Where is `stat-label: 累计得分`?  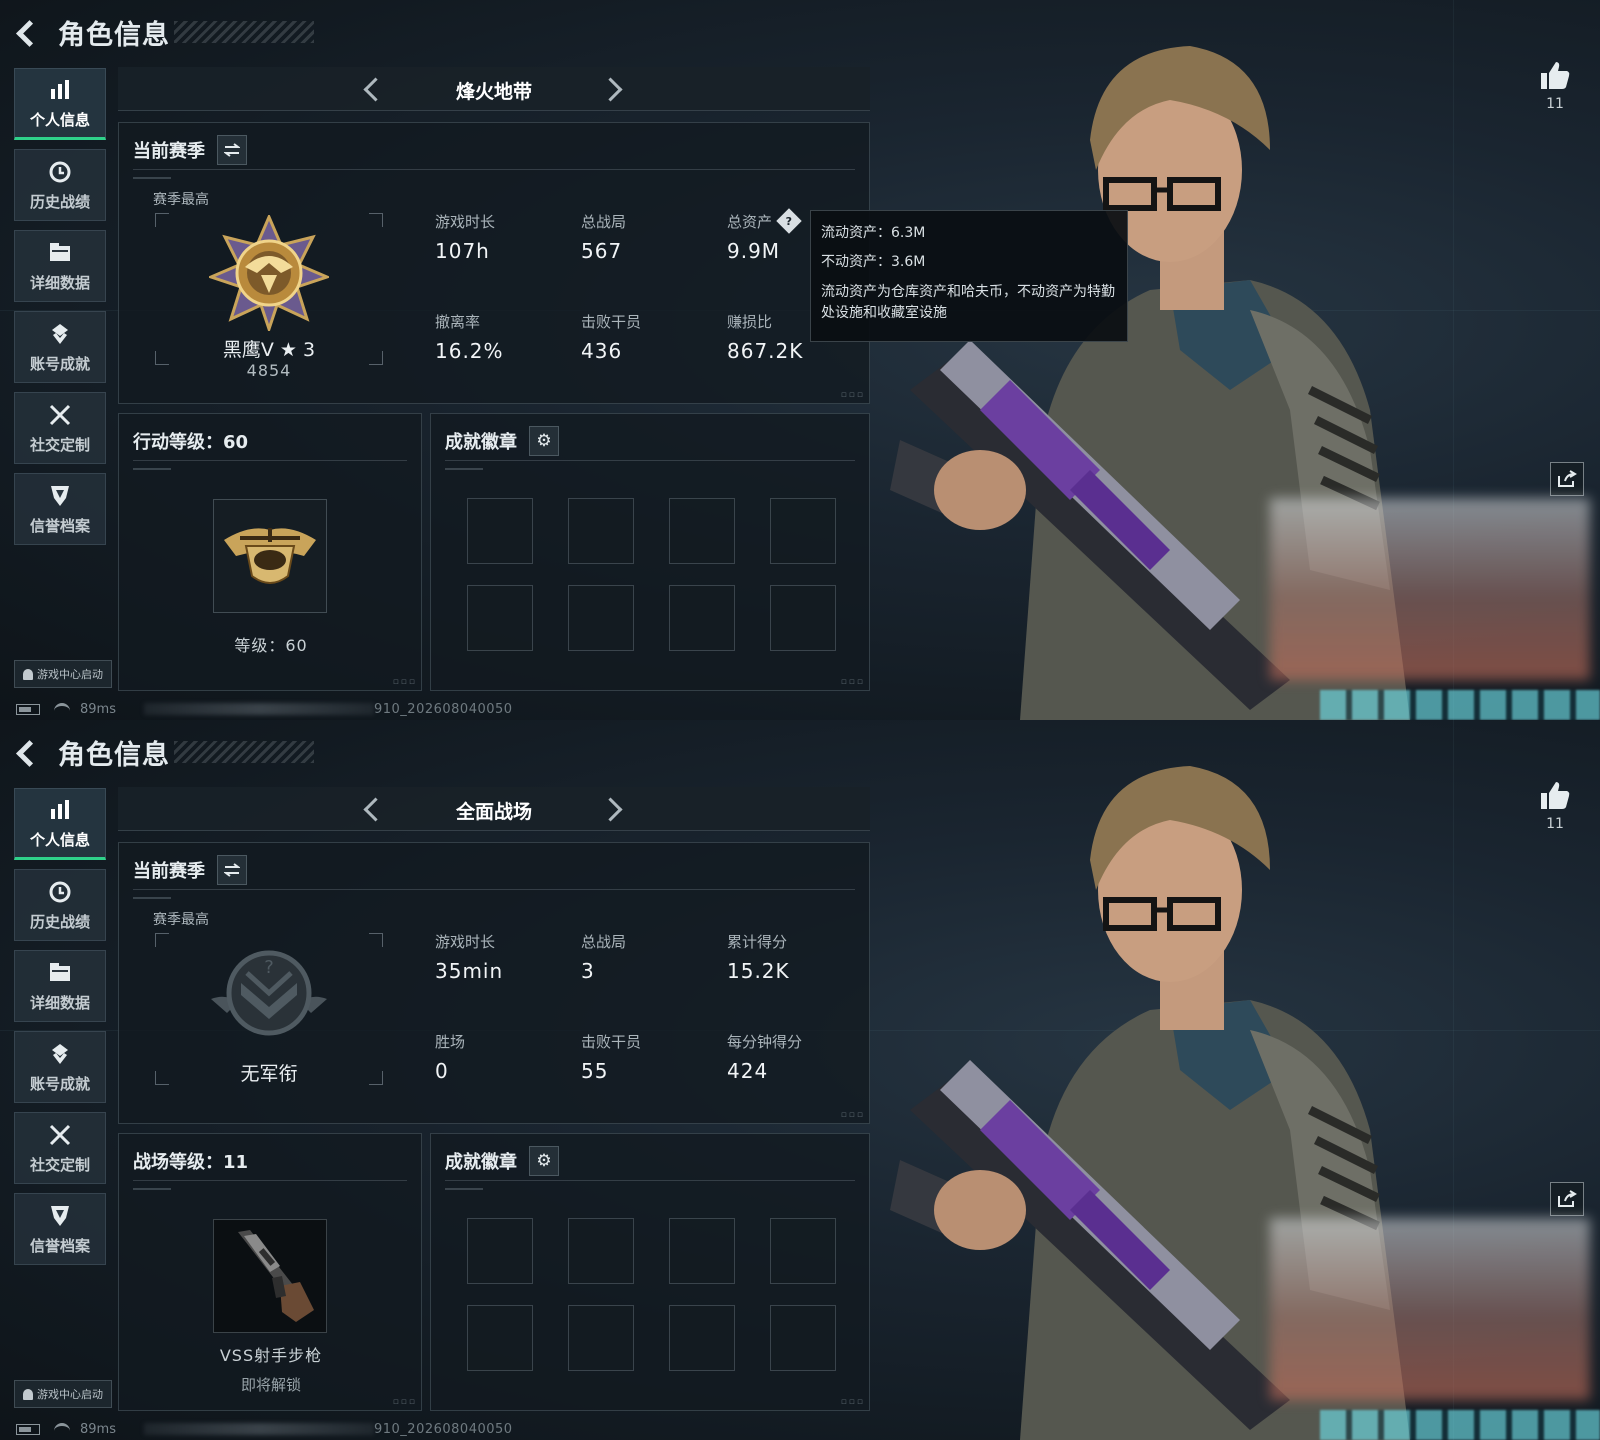 stat-label: 累计得分 is located at coordinates (757, 941).